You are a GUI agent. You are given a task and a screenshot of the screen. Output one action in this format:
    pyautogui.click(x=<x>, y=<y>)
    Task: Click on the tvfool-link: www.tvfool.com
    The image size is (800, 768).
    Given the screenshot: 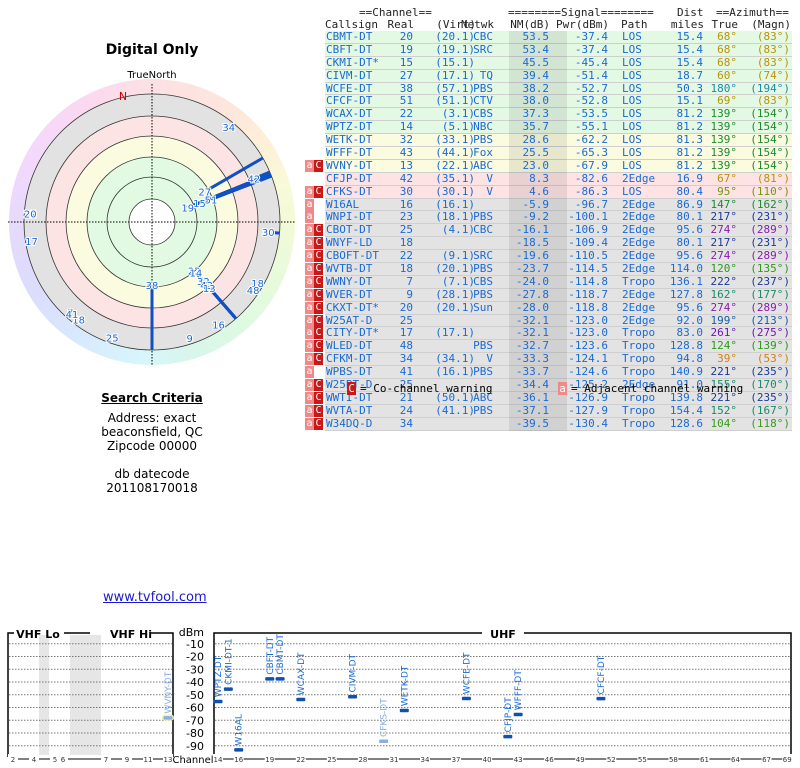 What is the action you would take?
    pyautogui.click(x=155, y=597)
    